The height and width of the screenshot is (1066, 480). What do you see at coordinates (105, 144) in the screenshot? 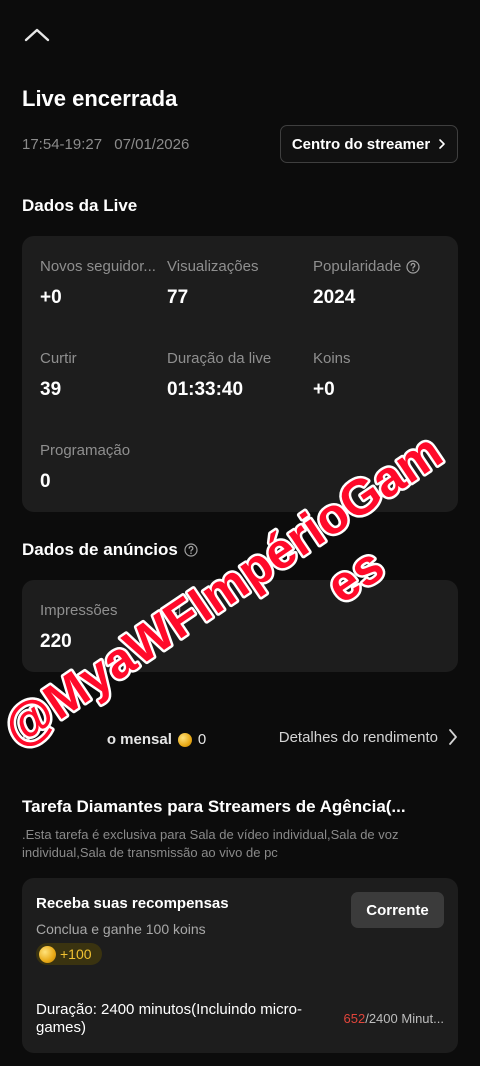
I see `live-time-info: 17:54-19:27 07/01/2026` at bounding box center [105, 144].